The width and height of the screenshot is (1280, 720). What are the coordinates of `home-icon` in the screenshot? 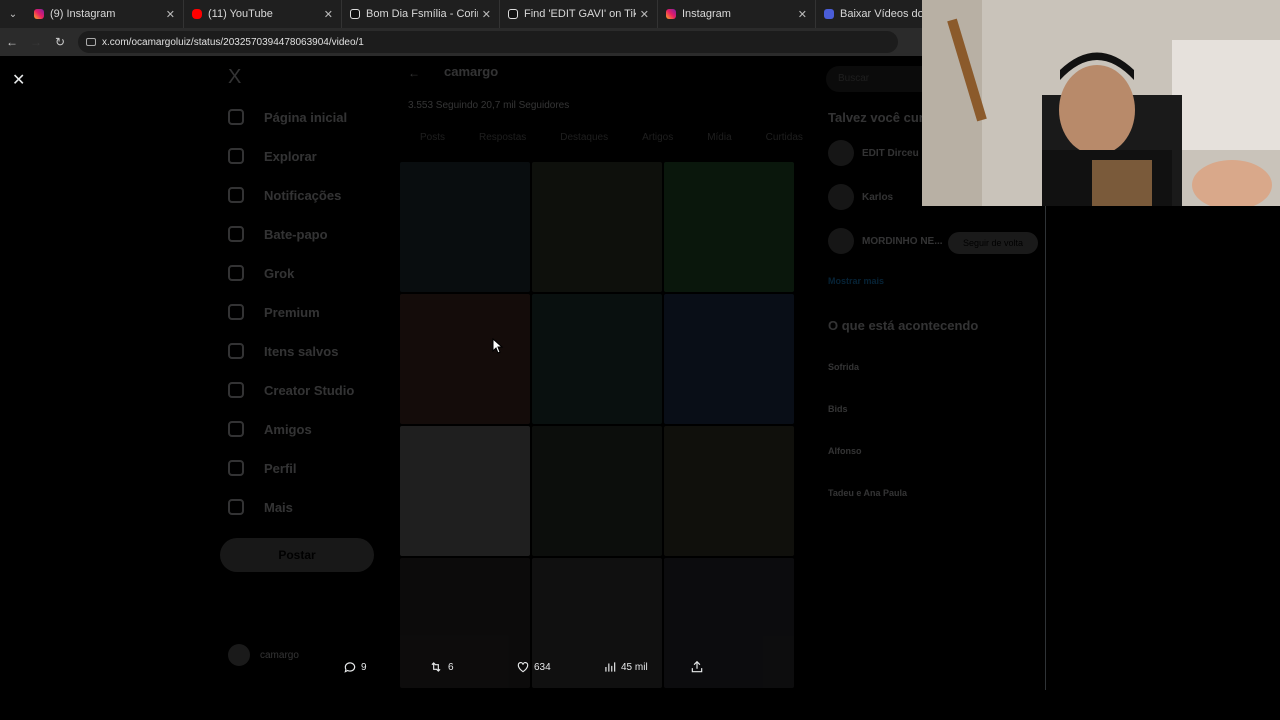 It's located at (236, 117).